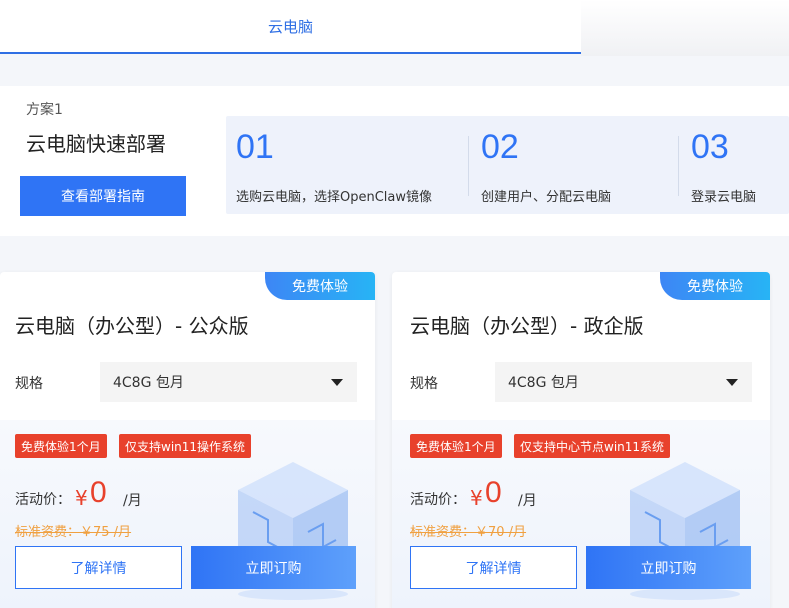 The width and height of the screenshot is (789, 608). What do you see at coordinates (73, 532) in the screenshot?
I see `standard-price: 标准资费：￥75 /月` at bounding box center [73, 532].